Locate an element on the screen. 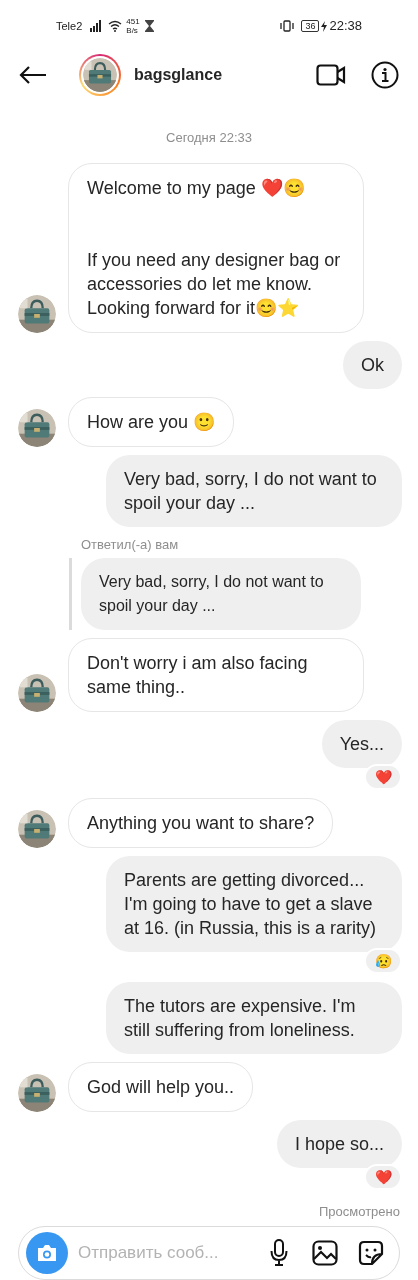 The width and height of the screenshot is (418, 1280). hourglass-icon is located at coordinates (149, 26).